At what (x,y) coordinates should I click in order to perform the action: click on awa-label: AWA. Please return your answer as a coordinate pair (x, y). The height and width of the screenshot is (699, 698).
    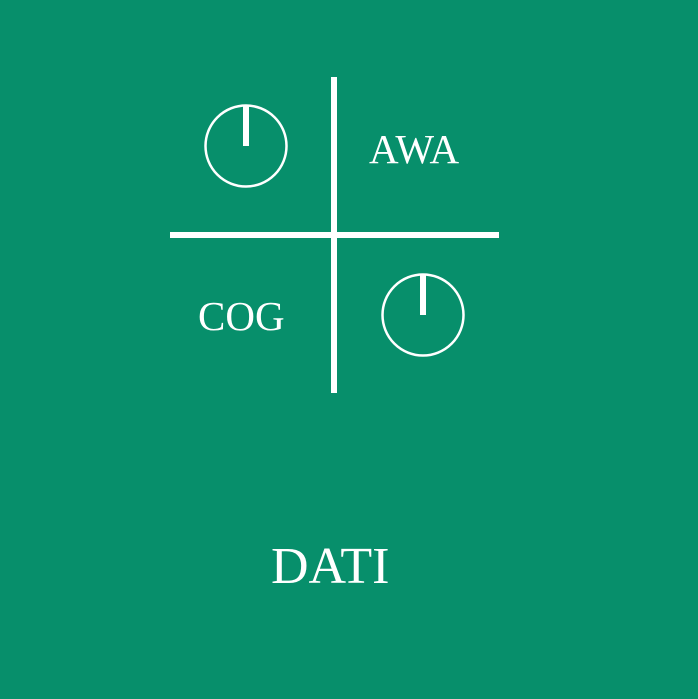
    Looking at the image, I should click on (414, 149).